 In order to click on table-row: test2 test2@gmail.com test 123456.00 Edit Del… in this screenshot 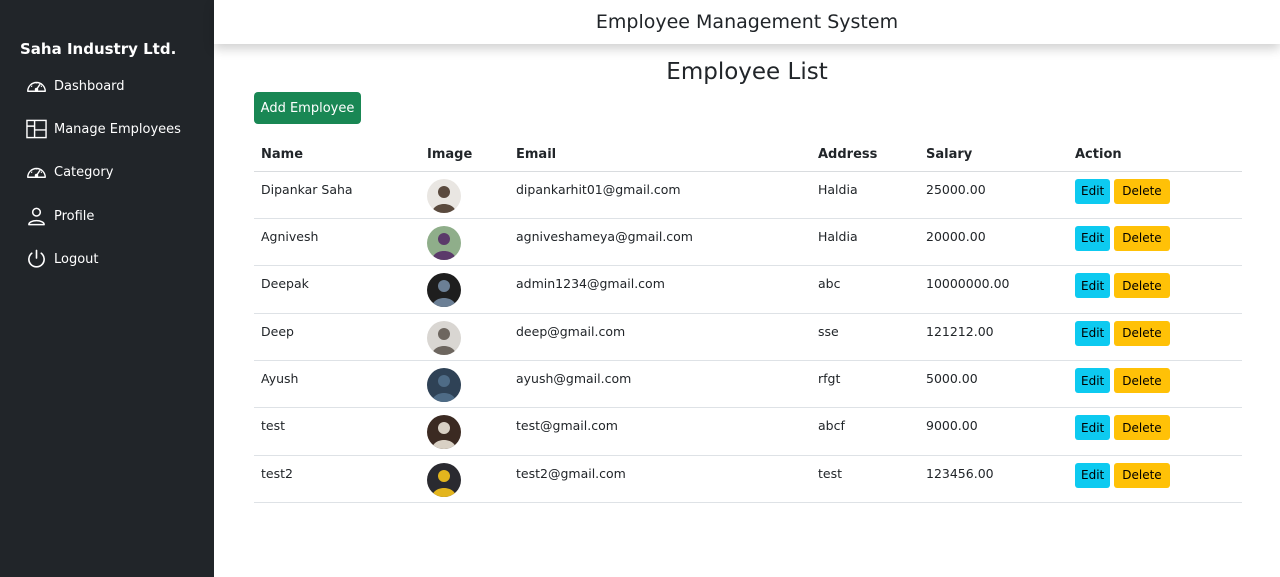, I will do `click(748, 479)`.